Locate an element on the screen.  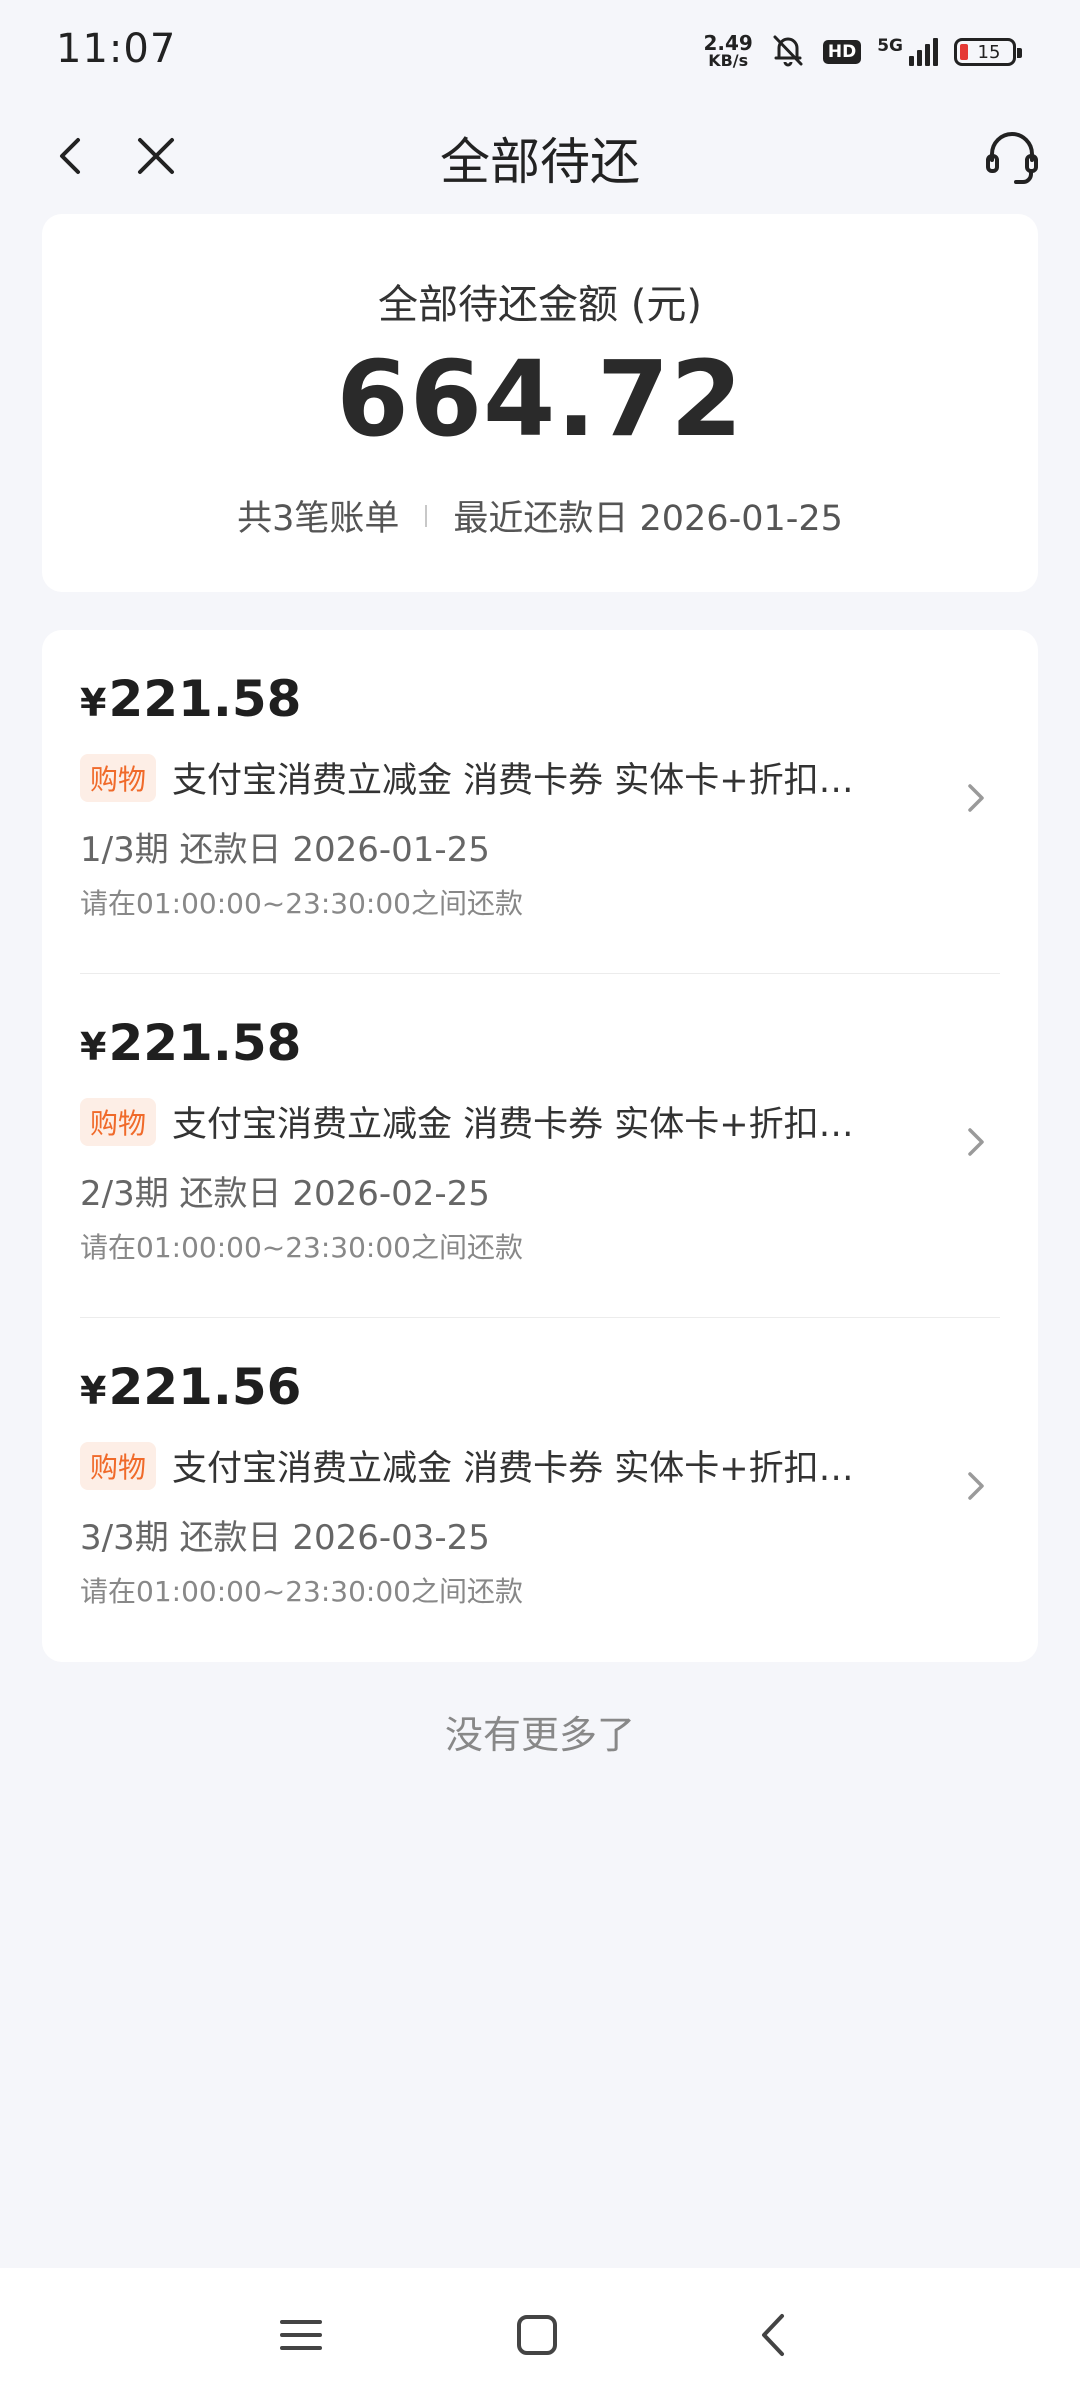
summary-card: 全部待还金额 (元) 664.72 共3笔账单 最近还款日 2026-01-25 is located at coordinates (540, 403).